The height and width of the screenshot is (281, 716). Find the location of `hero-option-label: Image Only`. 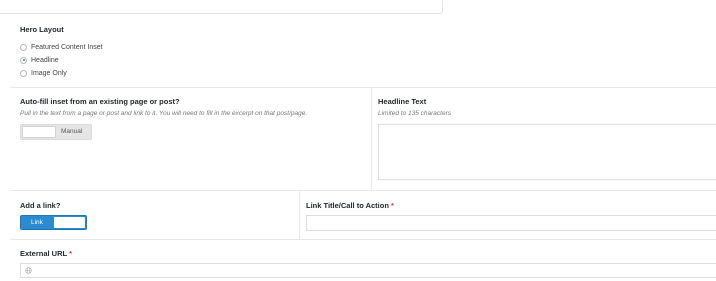

hero-option-label: Image Only is located at coordinates (49, 73).